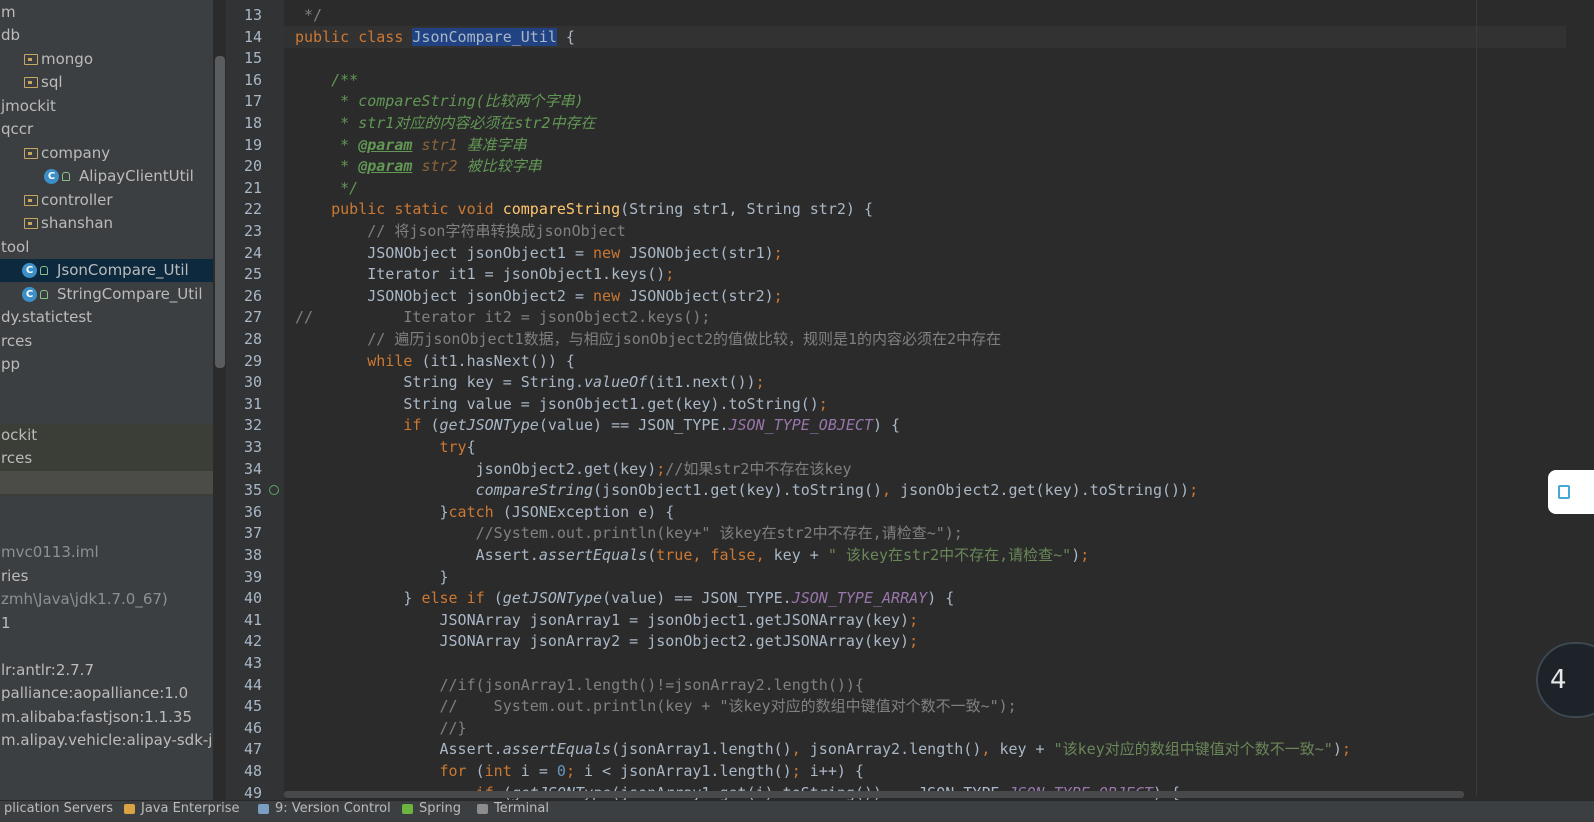 The height and width of the screenshot is (822, 1594). What do you see at coordinates (106, 35) in the screenshot?
I see `tree-item: db` at bounding box center [106, 35].